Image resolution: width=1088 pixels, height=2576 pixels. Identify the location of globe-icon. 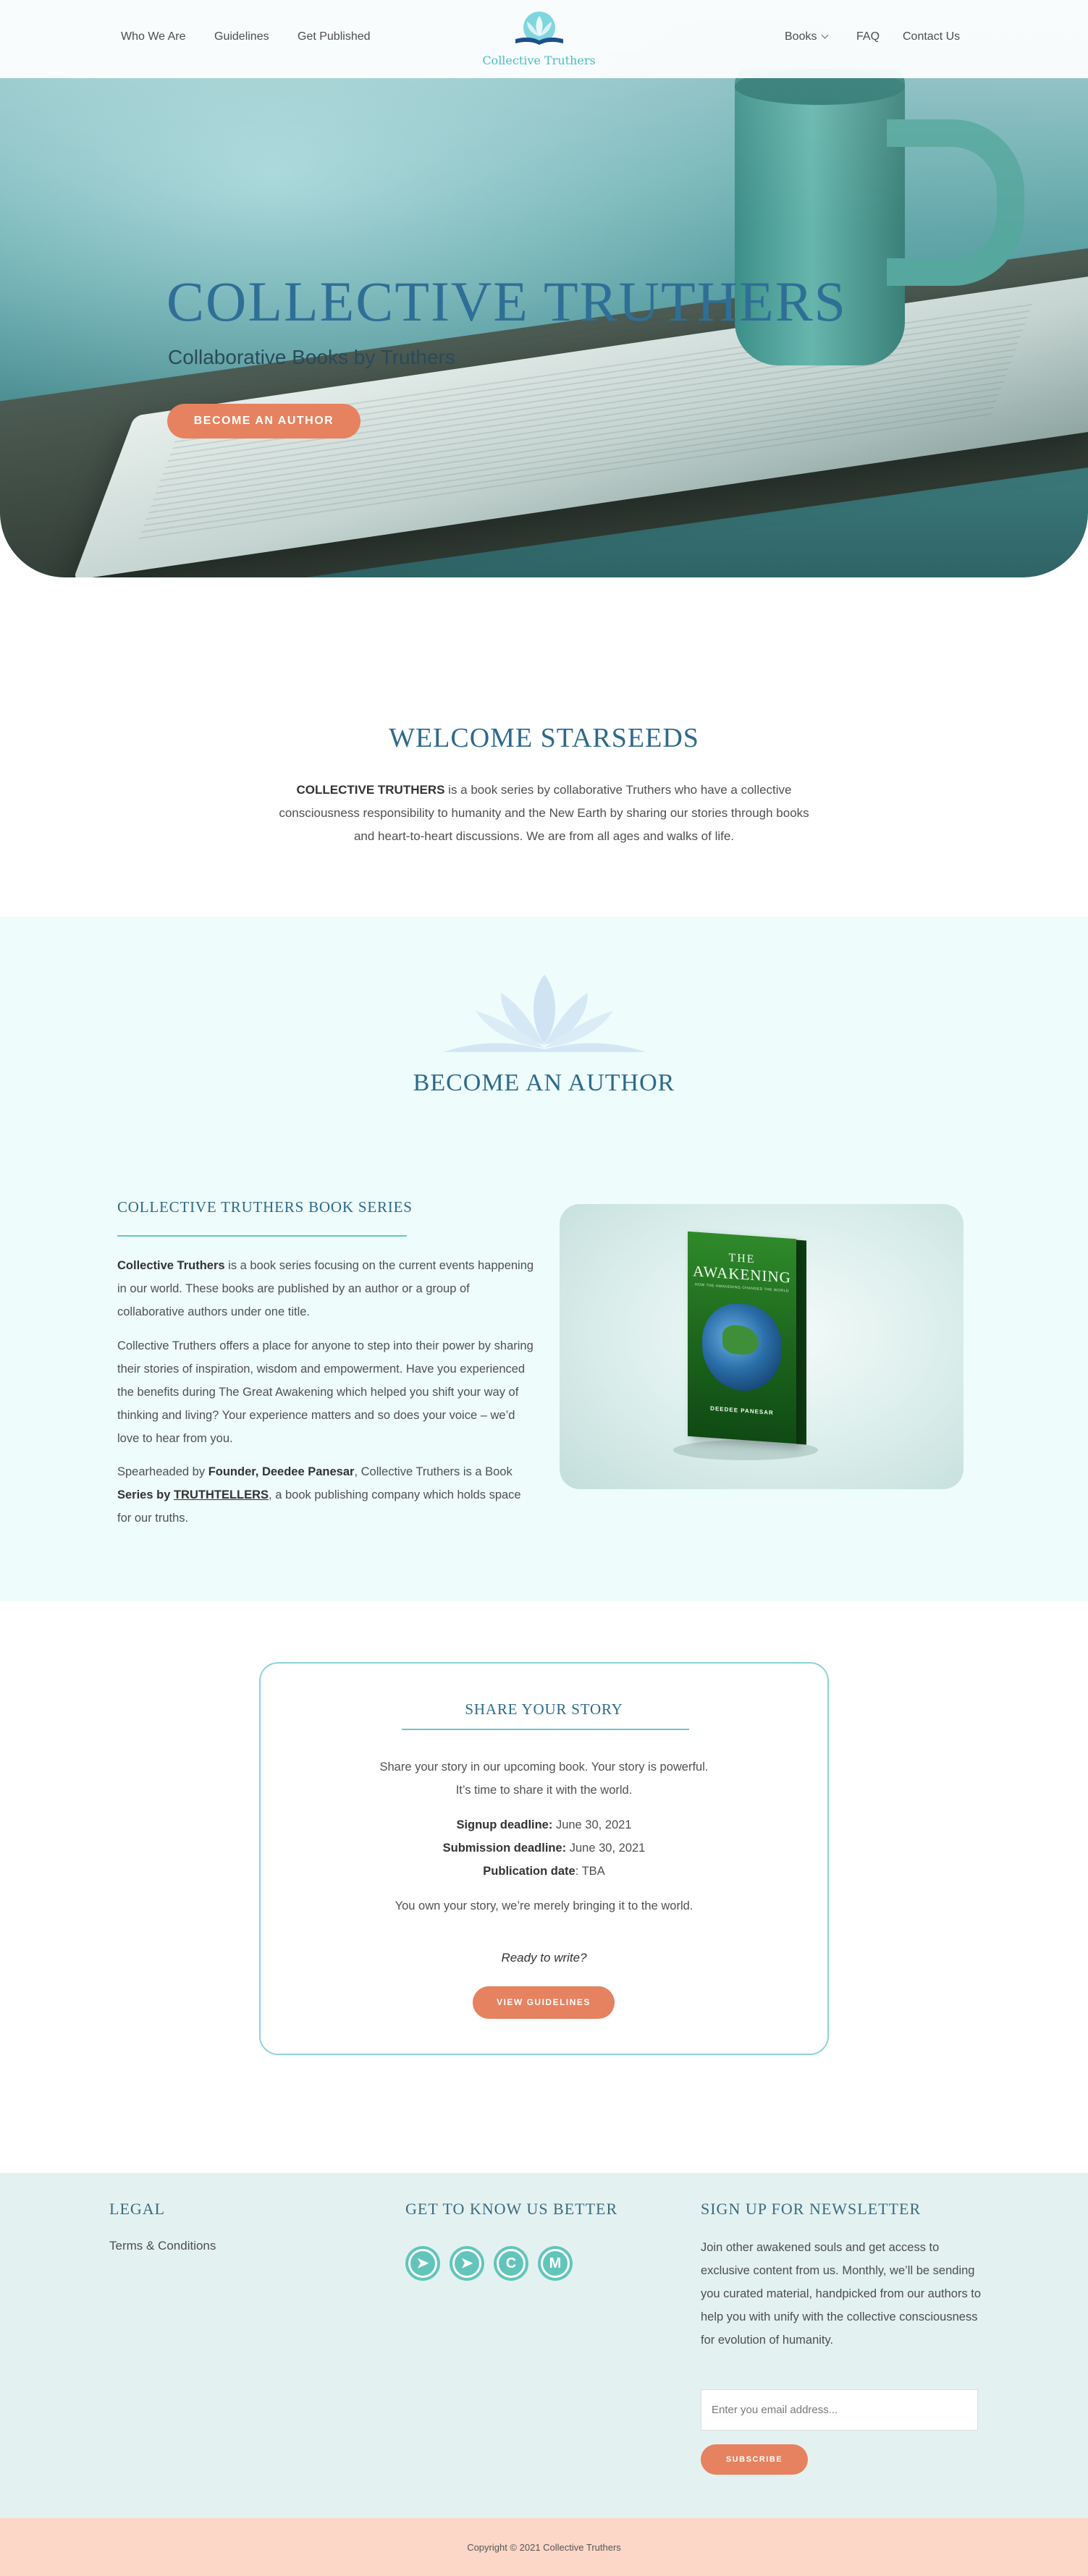
(742, 1347).